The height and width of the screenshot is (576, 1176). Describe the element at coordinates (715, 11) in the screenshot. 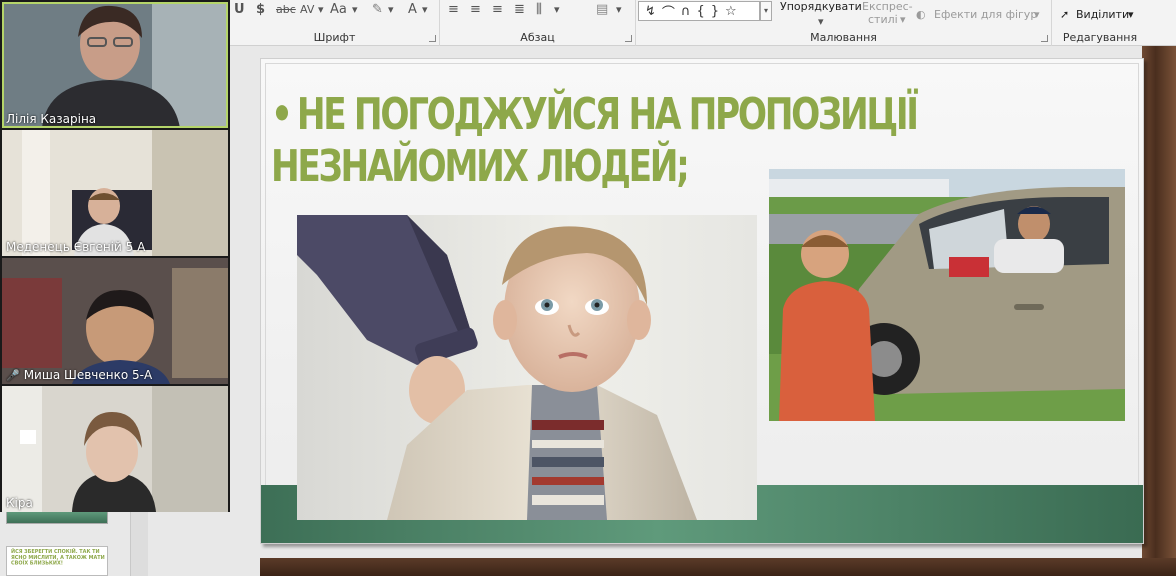

I see `brace-right-icon: }` at that location.